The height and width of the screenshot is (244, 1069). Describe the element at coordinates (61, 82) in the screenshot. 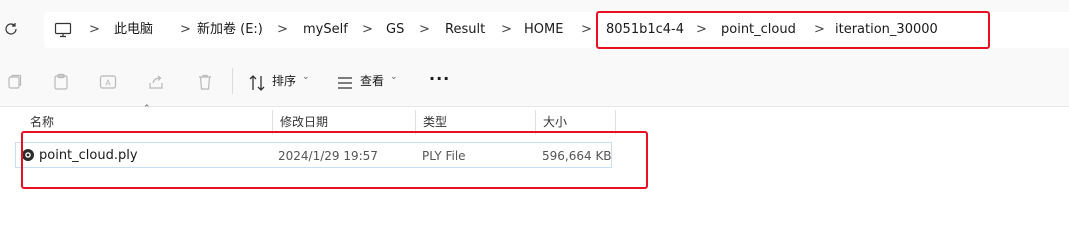

I see `paste-icon` at that location.